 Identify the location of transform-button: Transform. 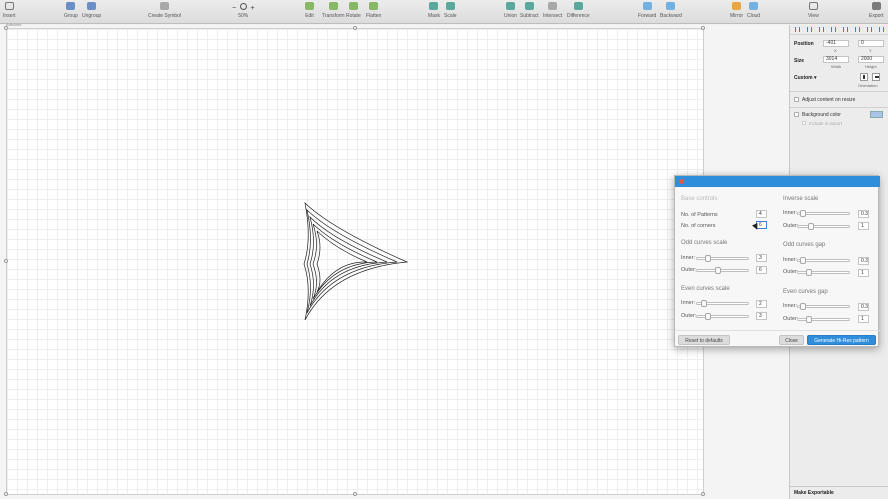
(333, 10).